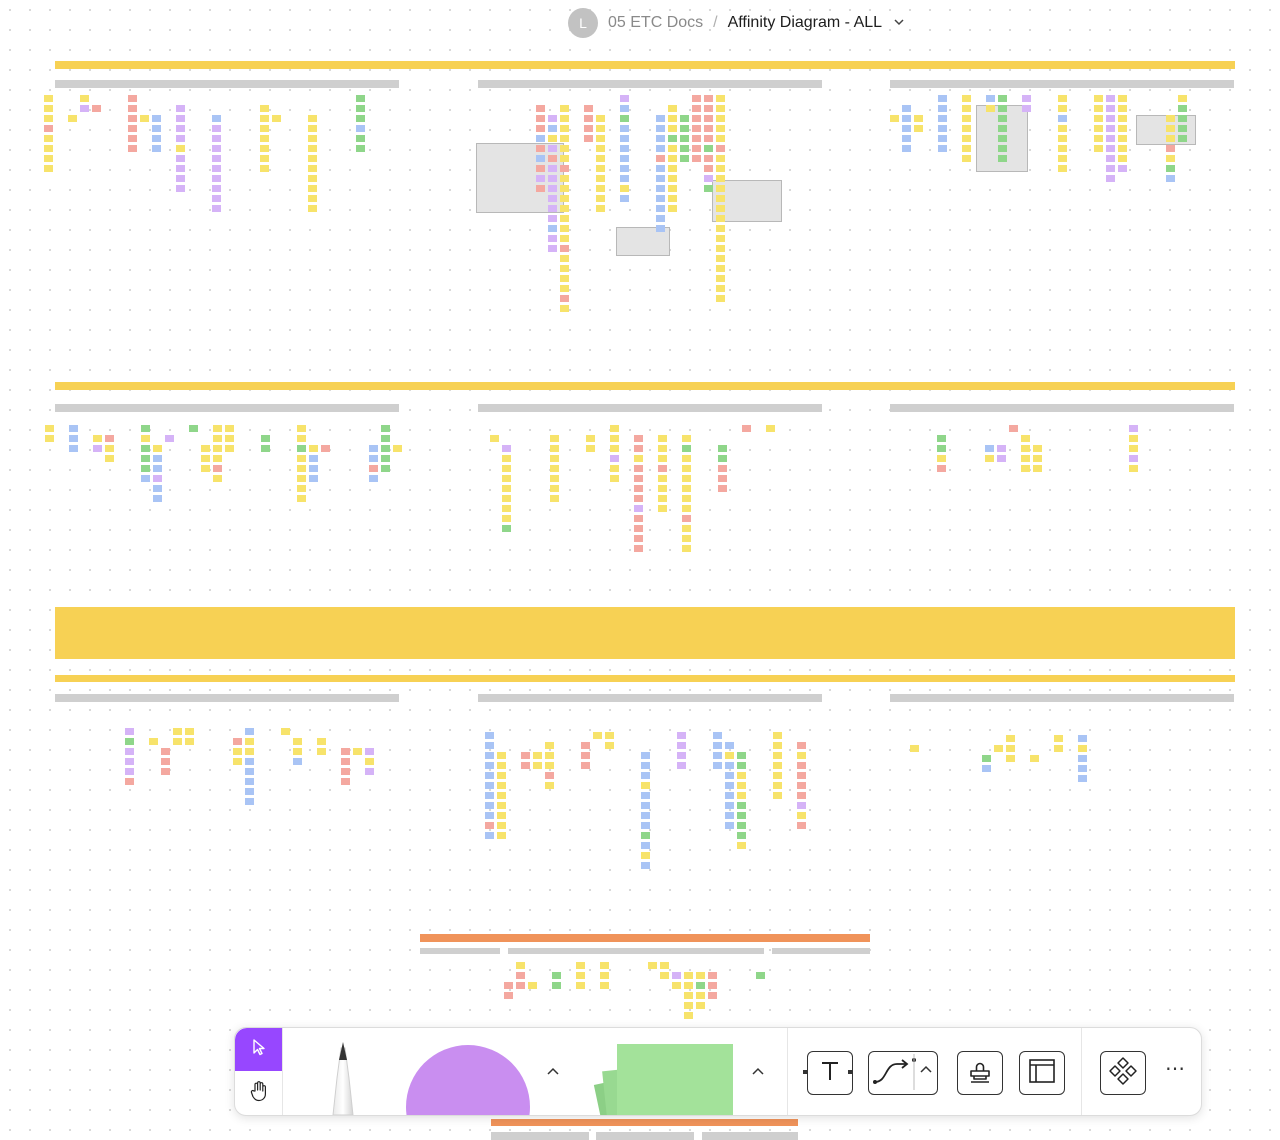 This screenshot has height=1140, width=1280. I want to click on widgets-tool-button, so click(1123, 1073).